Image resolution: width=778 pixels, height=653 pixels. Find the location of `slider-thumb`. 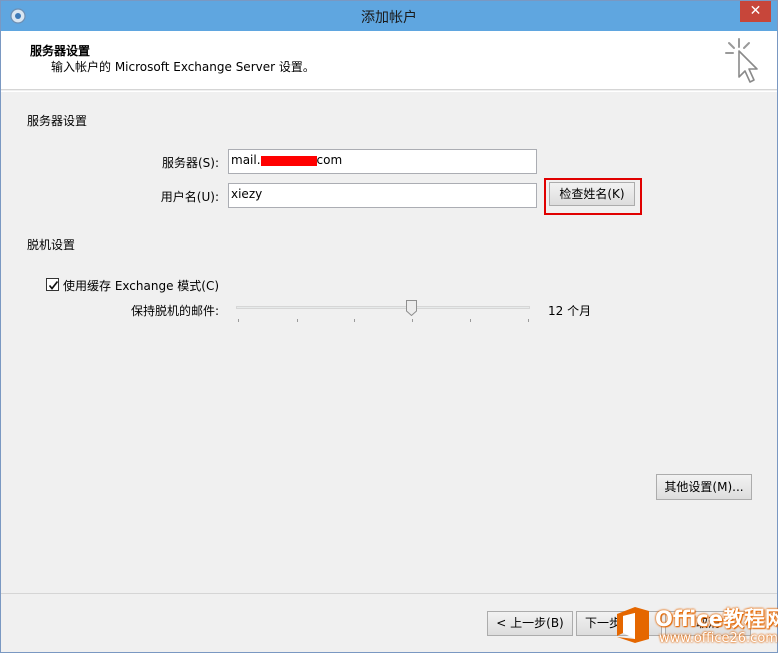

slider-thumb is located at coordinates (411, 308).